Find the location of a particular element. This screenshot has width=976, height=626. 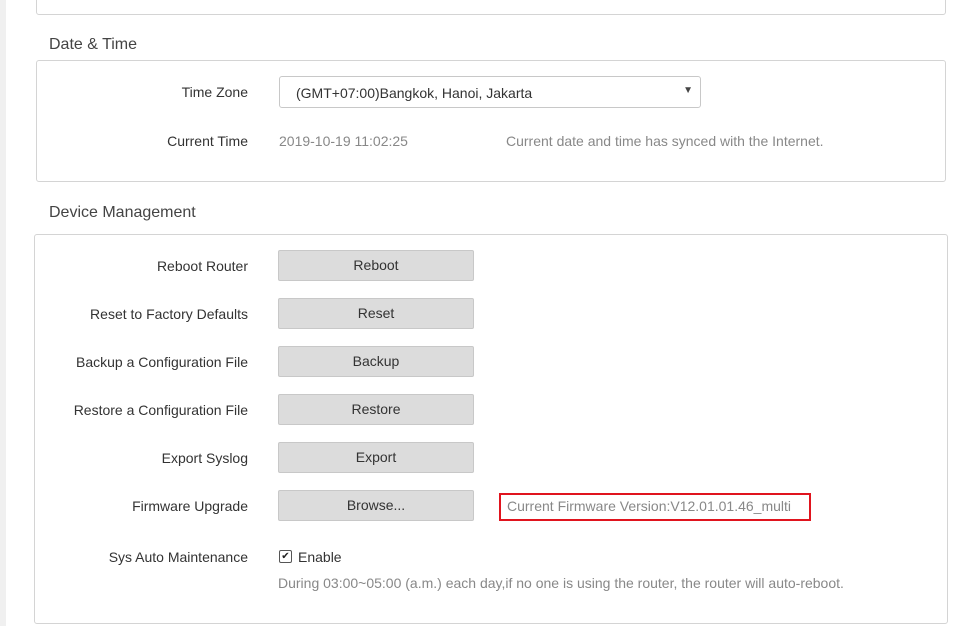

restore-config-label: Restore a Configuration File is located at coordinates (160, 410).